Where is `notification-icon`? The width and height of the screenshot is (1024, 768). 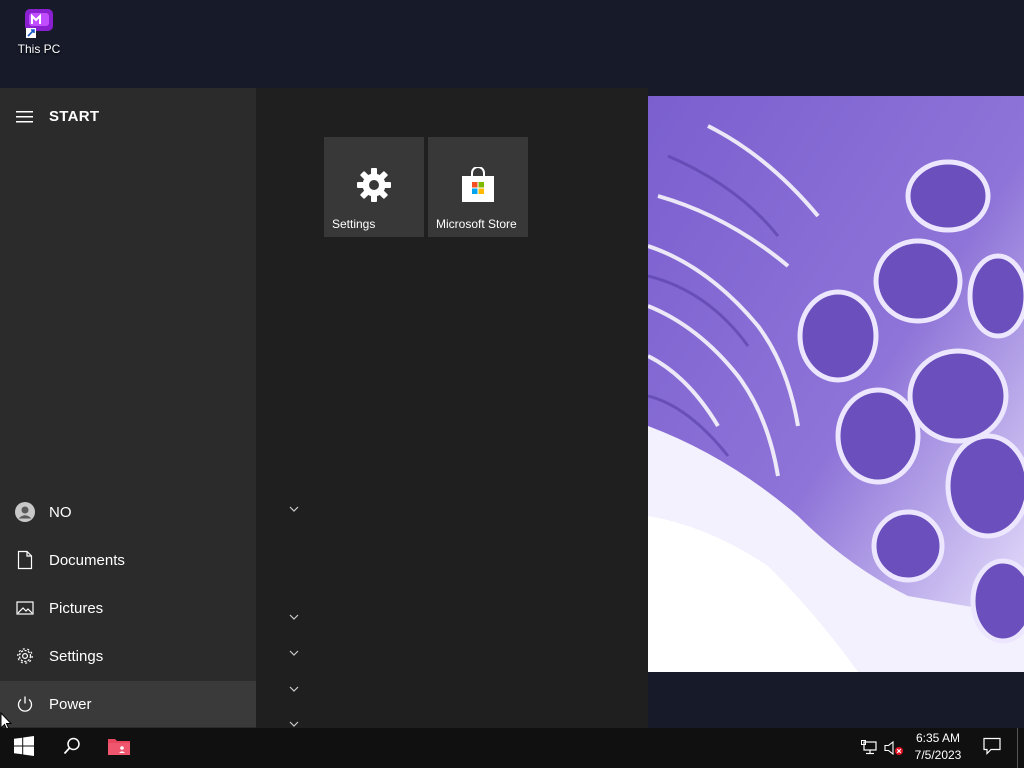 notification-icon is located at coordinates (992, 748).